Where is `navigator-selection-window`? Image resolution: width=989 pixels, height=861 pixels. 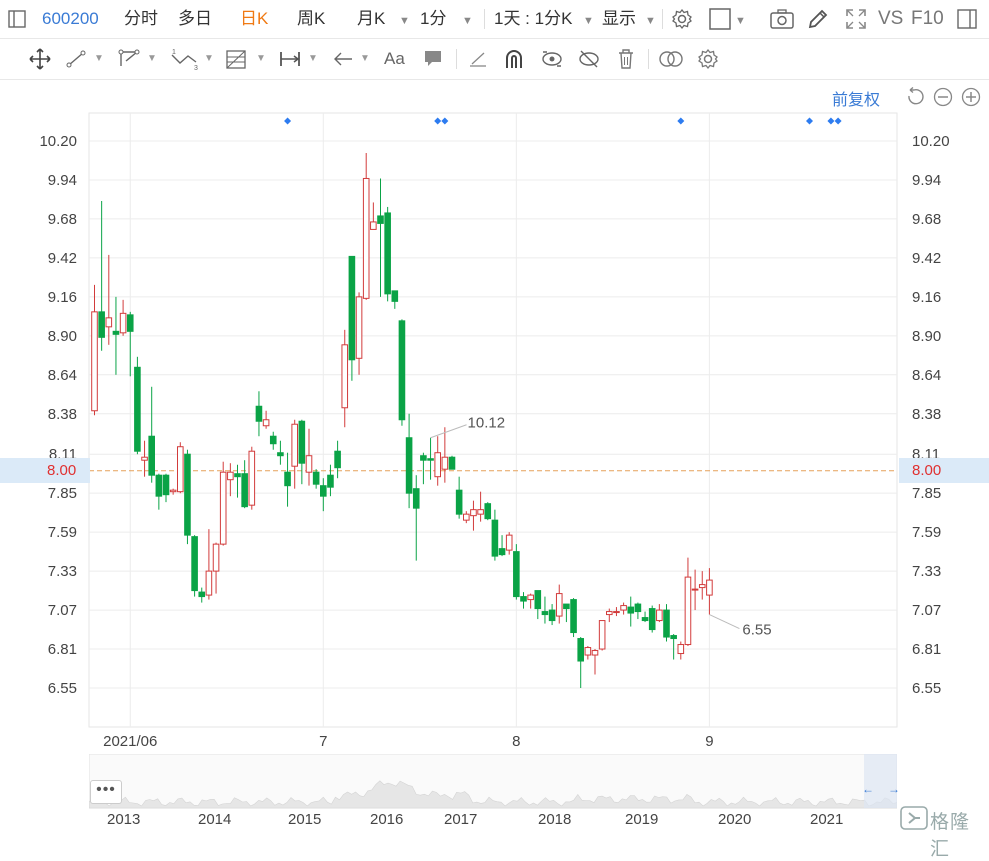 navigator-selection-window is located at coordinates (880, 781).